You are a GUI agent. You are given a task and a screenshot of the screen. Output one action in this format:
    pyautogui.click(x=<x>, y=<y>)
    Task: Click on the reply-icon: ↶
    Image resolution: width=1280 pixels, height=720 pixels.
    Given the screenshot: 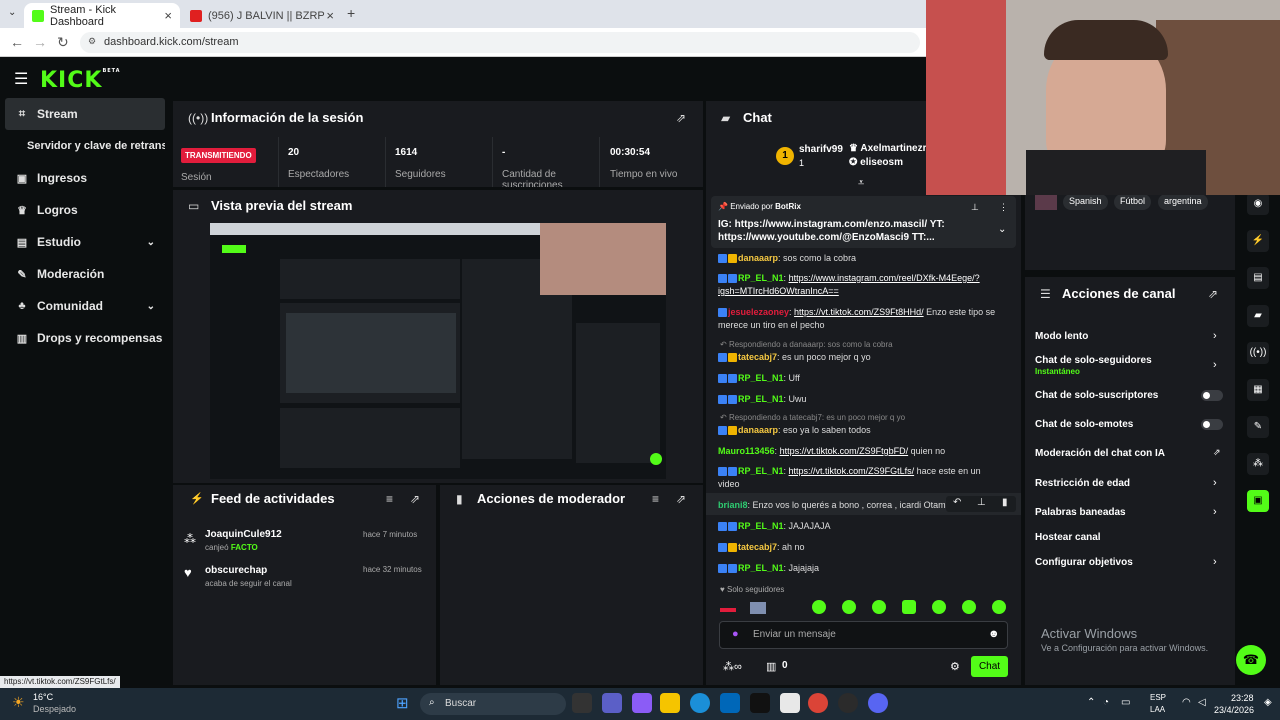 What is the action you would take?
    pyautogui.click(x=957, y=502)
    